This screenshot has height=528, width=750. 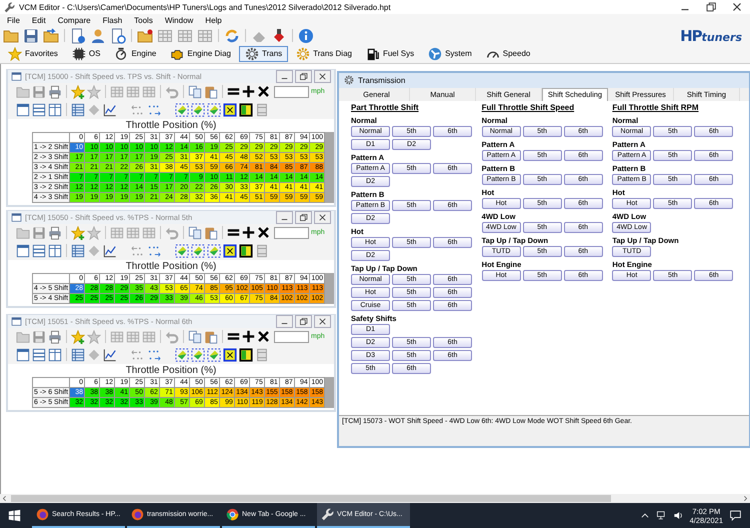 What do you see at coordinates (39, 20) in the screenshot?
I see `menu-item: Edit` at bounding box center [39, 20].